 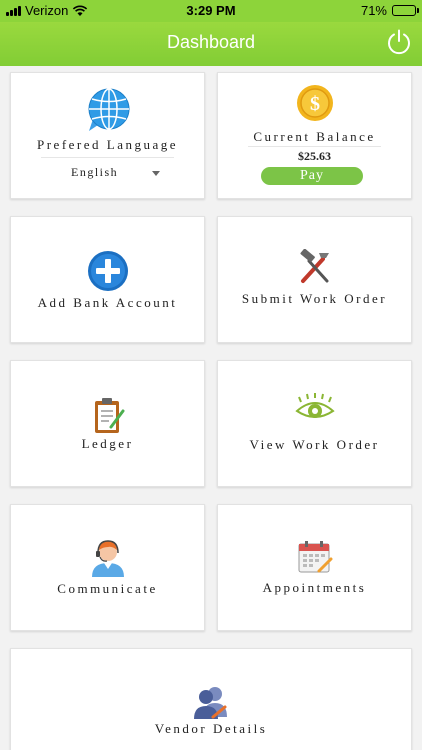 I want to click on submit-work-order-label: Submit Work Order, so click(x=314, y=298).